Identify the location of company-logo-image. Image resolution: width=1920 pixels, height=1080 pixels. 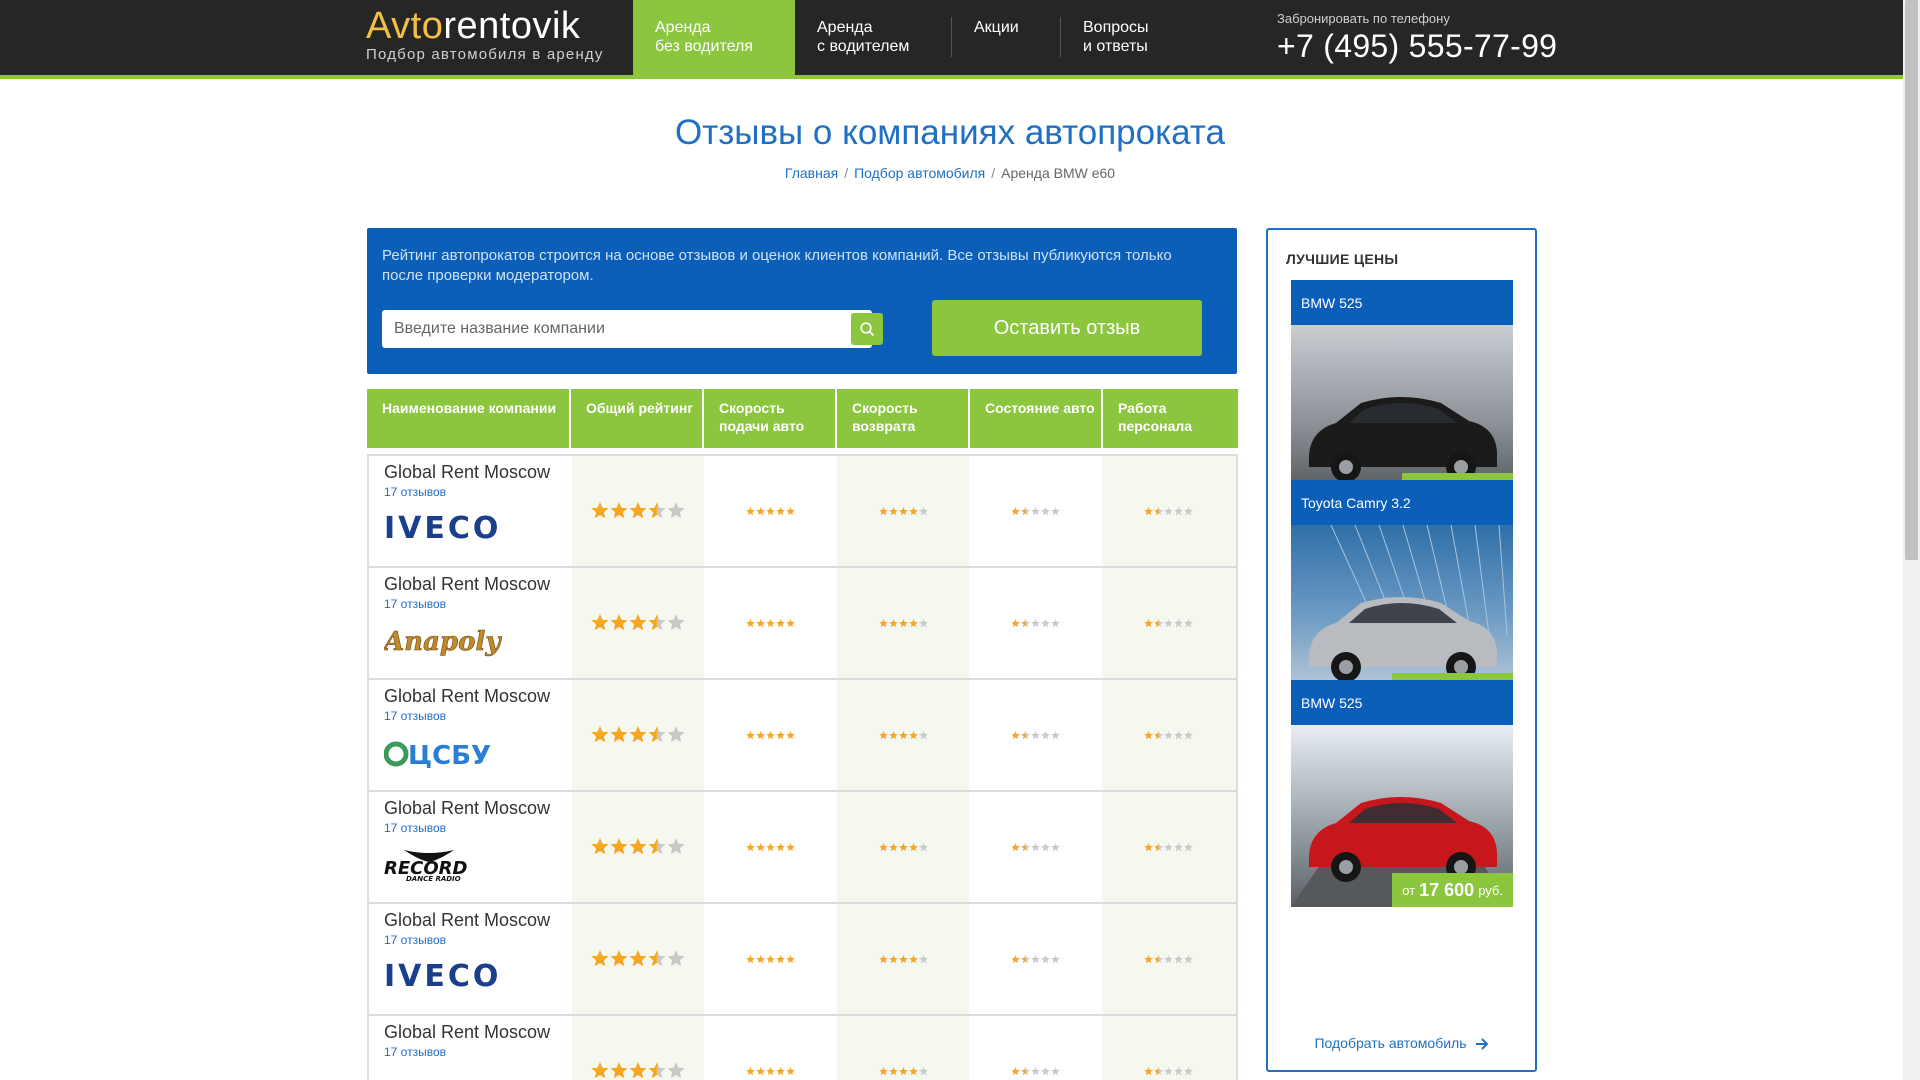
(459, 1075).